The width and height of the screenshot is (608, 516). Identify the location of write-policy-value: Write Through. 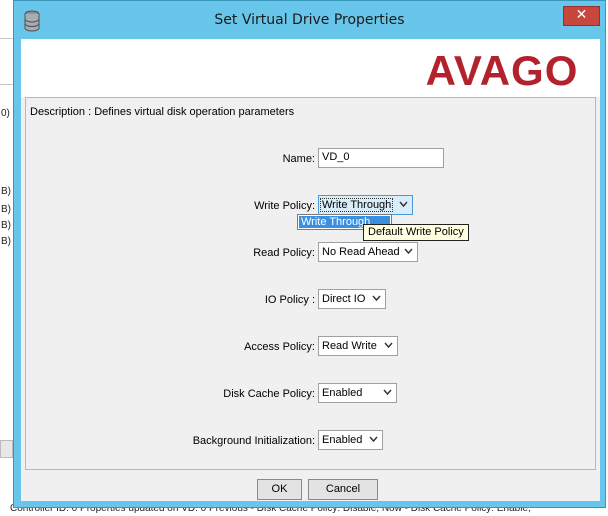
(356, 205).